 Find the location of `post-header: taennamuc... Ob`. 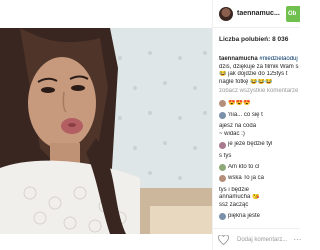

post-header: taennamuc... Ob is located at coordinates (256, 14).